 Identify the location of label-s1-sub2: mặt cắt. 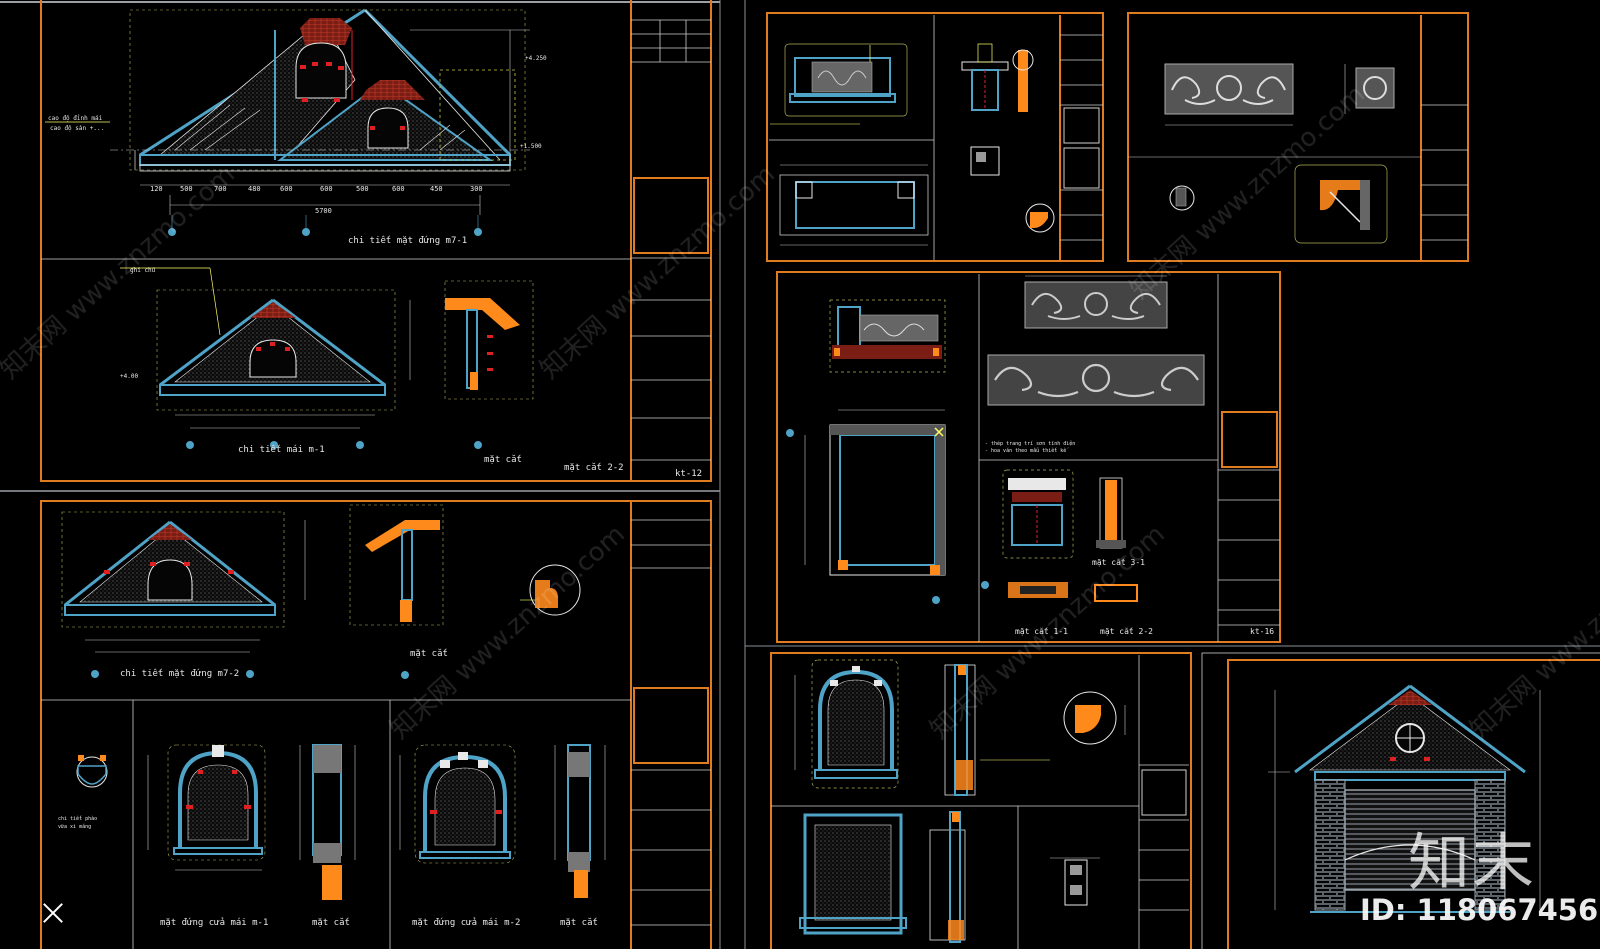
(503, 459).